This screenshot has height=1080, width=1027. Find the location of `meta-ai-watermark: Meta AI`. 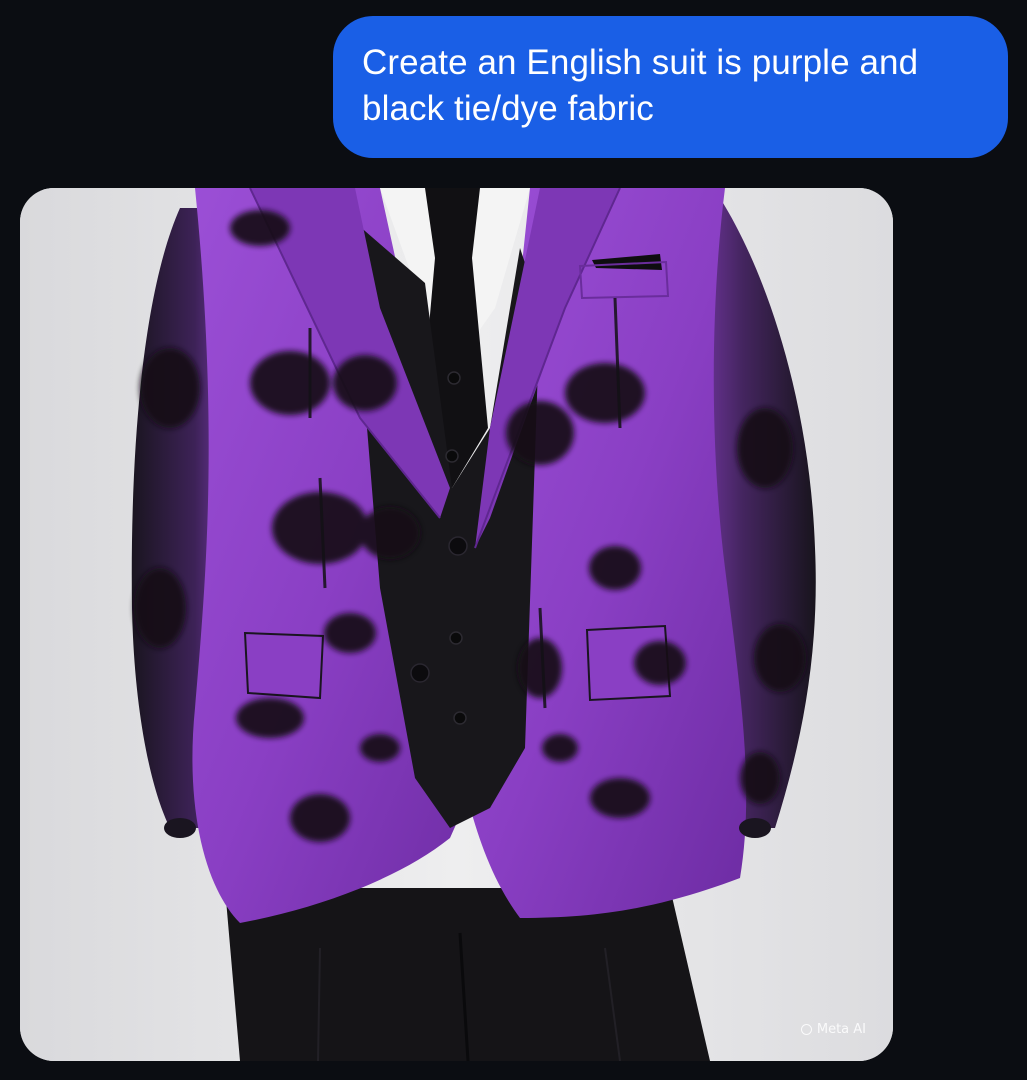

meta-ai-watermark: Meta AI is located at coordinates (833, 1029).